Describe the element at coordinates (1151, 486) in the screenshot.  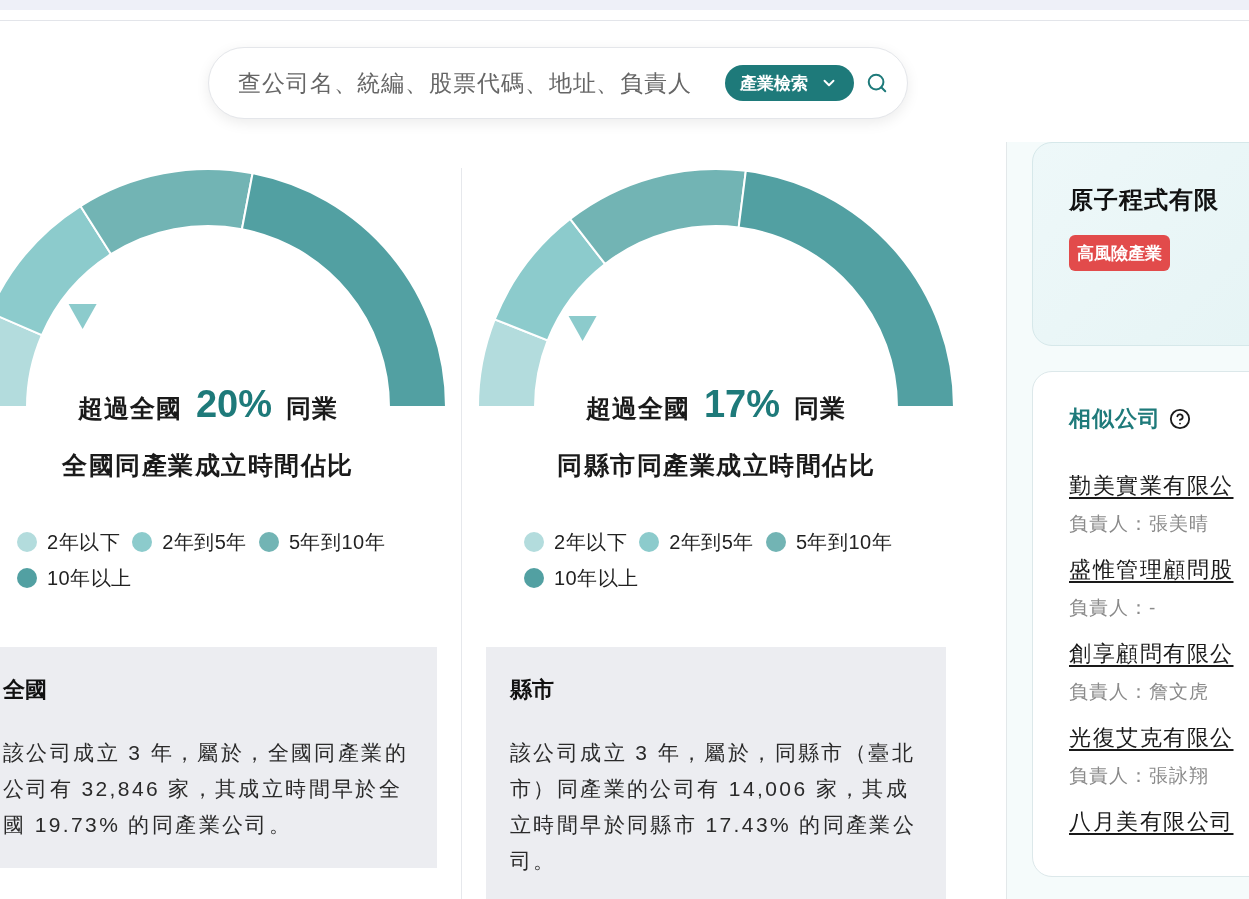
I see `company-link: 勤美實業有限公` at that location.